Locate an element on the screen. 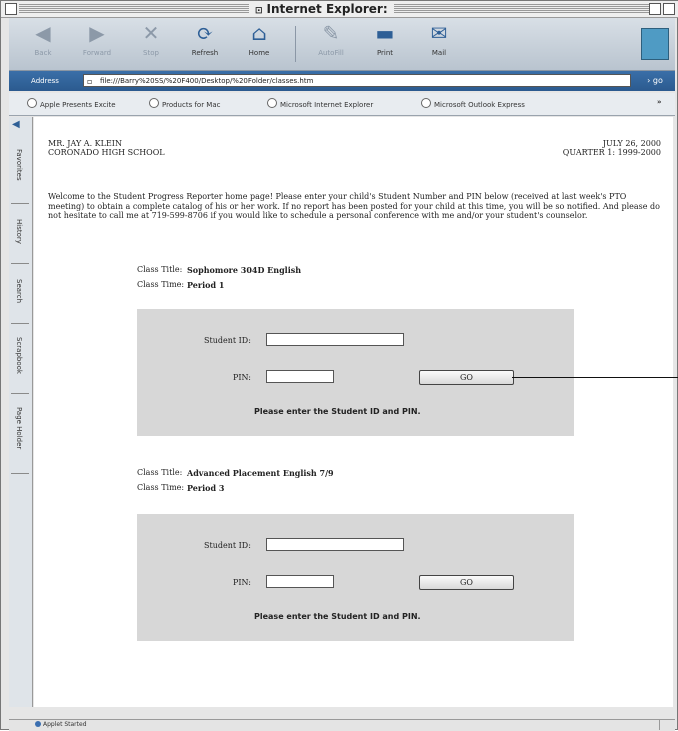 The image size is (678, 731). title-bar: ⊡ Internet Explorer: is located at coordinates (339, 9).